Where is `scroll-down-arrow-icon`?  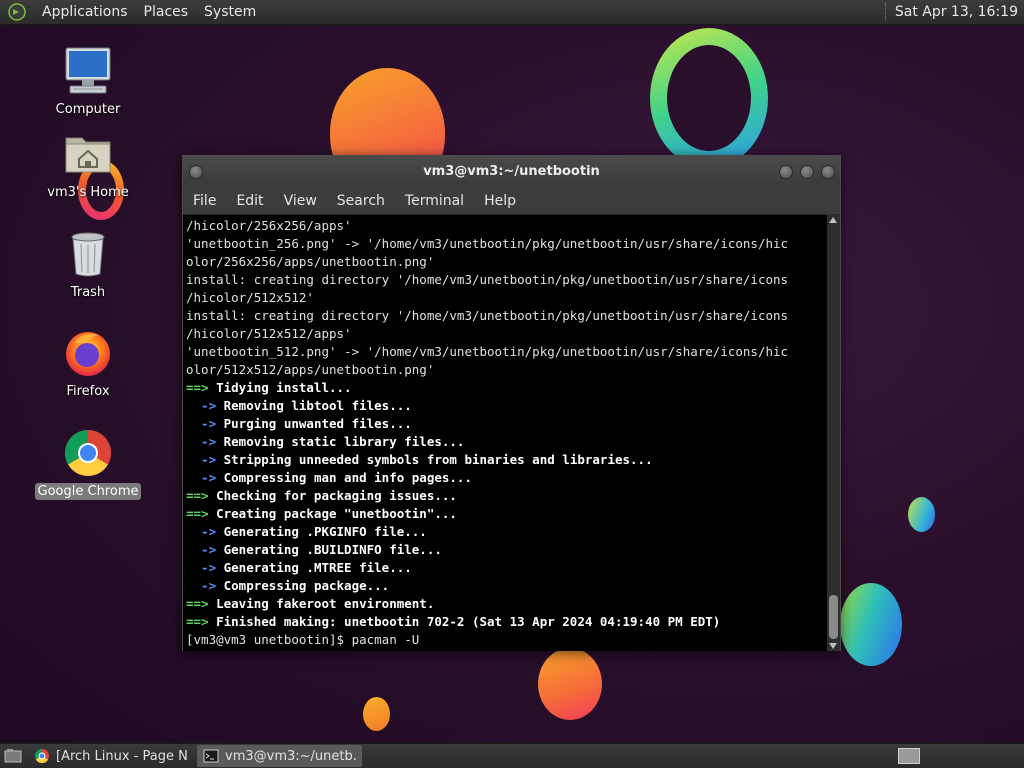 scroll-down-arrow-icon is located at coordinates (833, 646).